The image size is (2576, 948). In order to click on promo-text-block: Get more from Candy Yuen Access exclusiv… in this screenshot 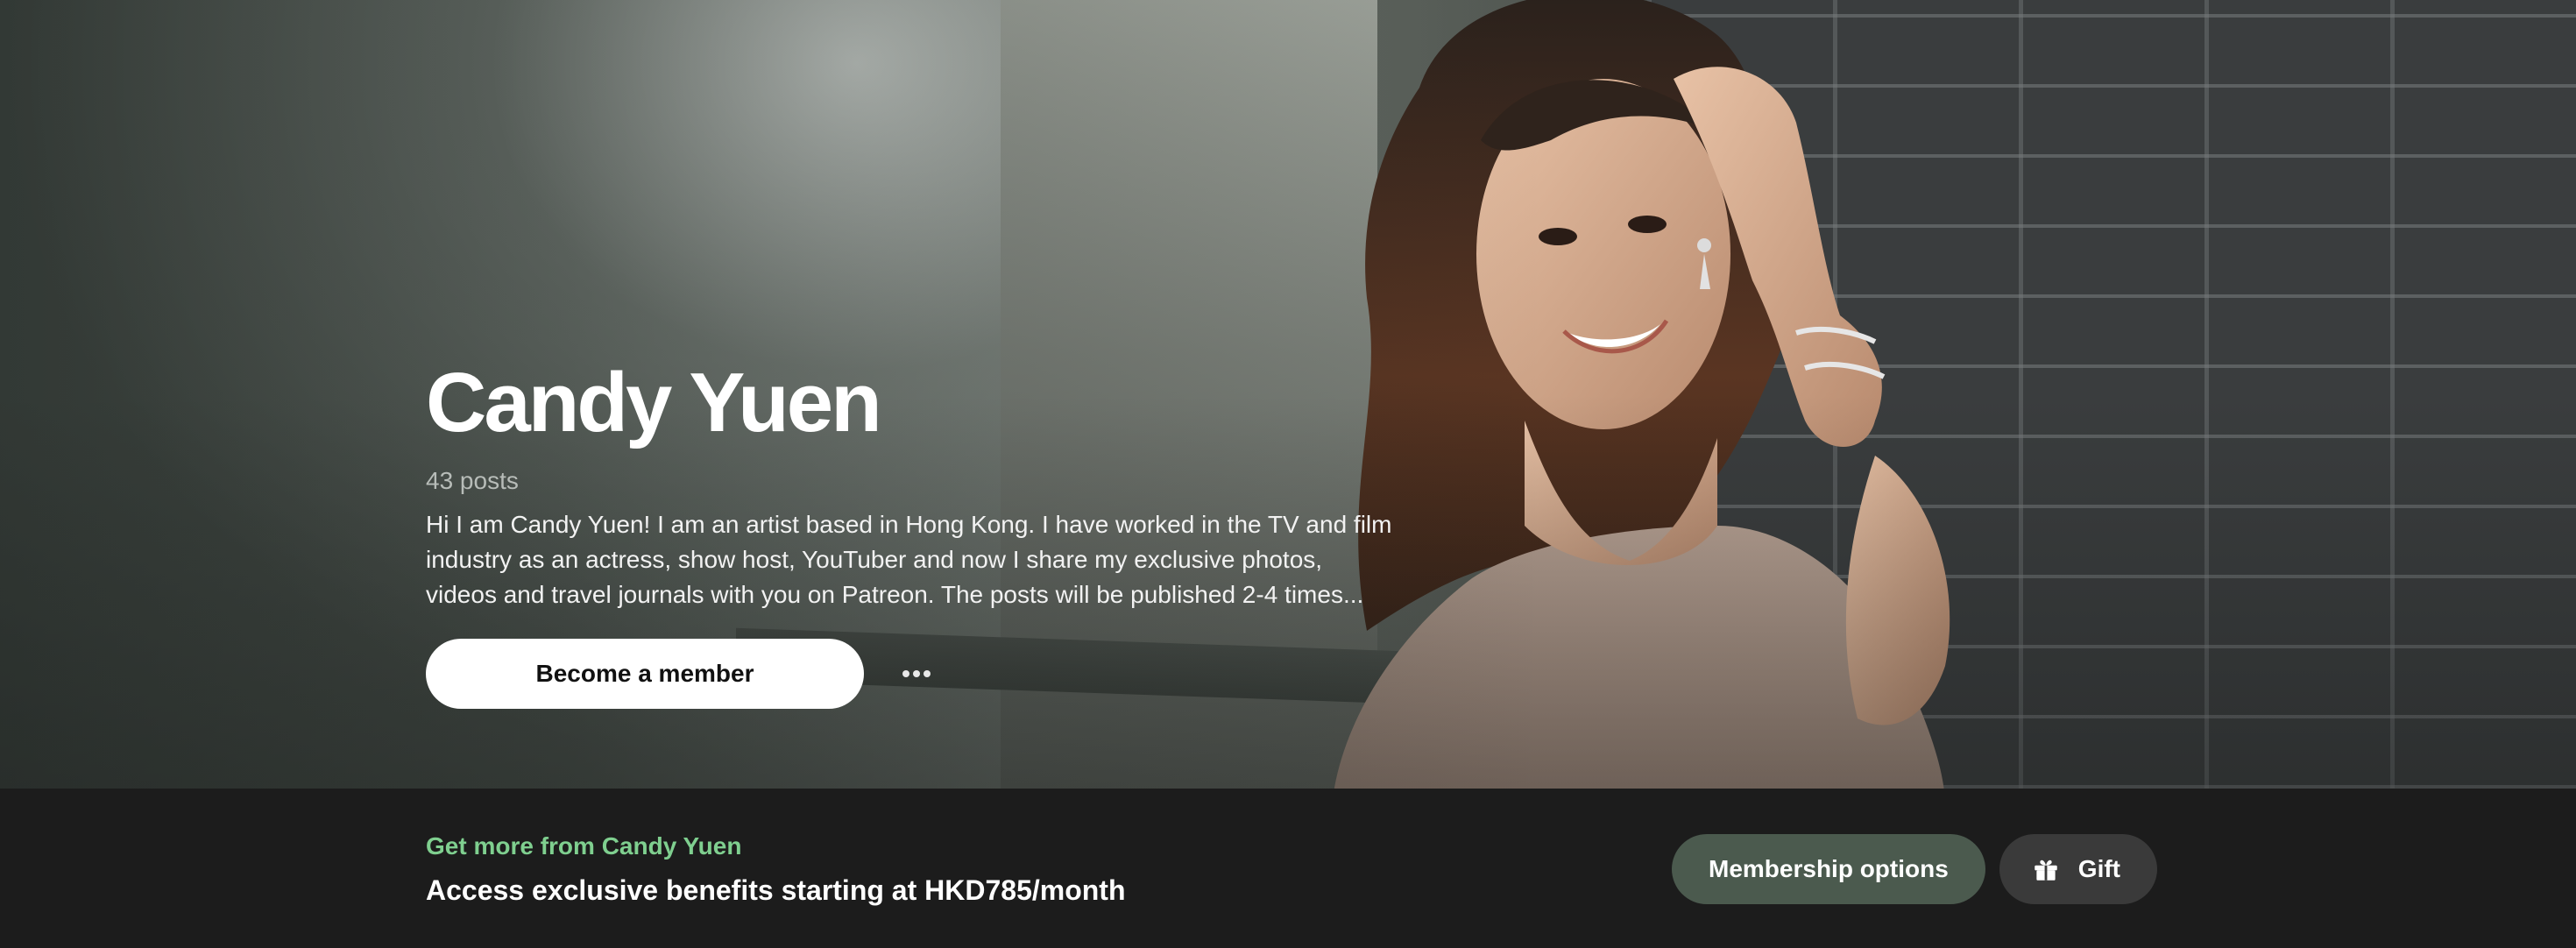, I will do `click(776, 869)`.